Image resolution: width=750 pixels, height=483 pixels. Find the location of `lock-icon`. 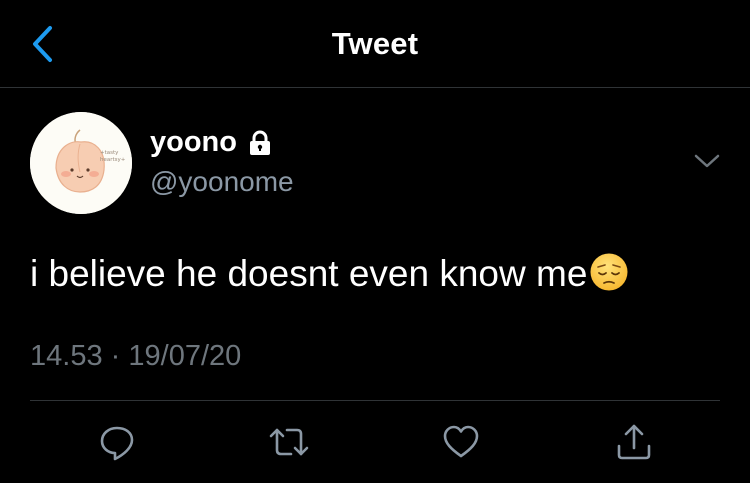

lock-icon is located at coordinates (260, 143).